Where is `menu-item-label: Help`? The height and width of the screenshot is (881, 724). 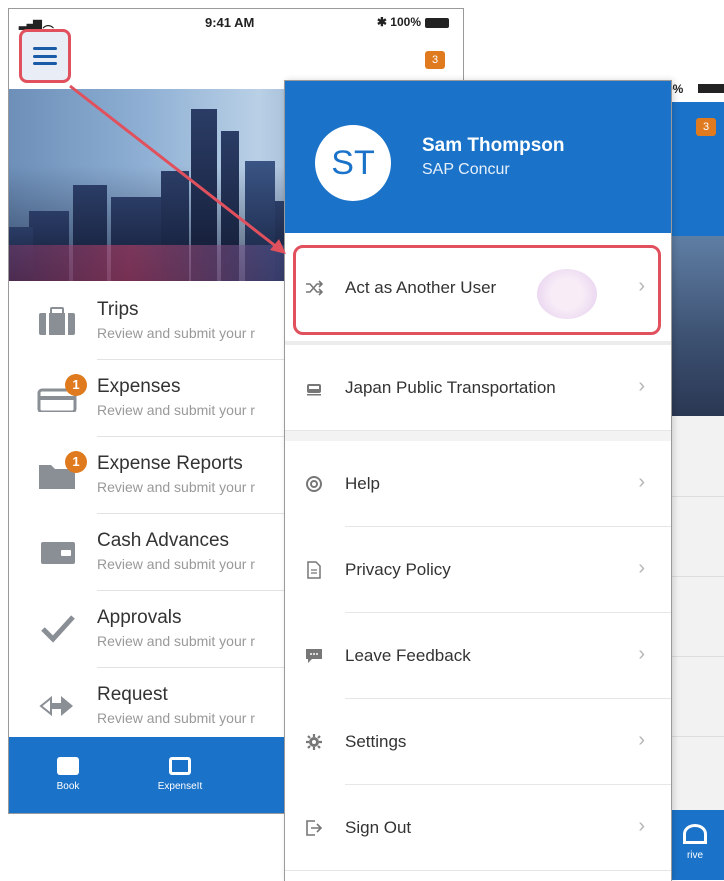
menu-item-label: Help is located at coordinates (362, 483).